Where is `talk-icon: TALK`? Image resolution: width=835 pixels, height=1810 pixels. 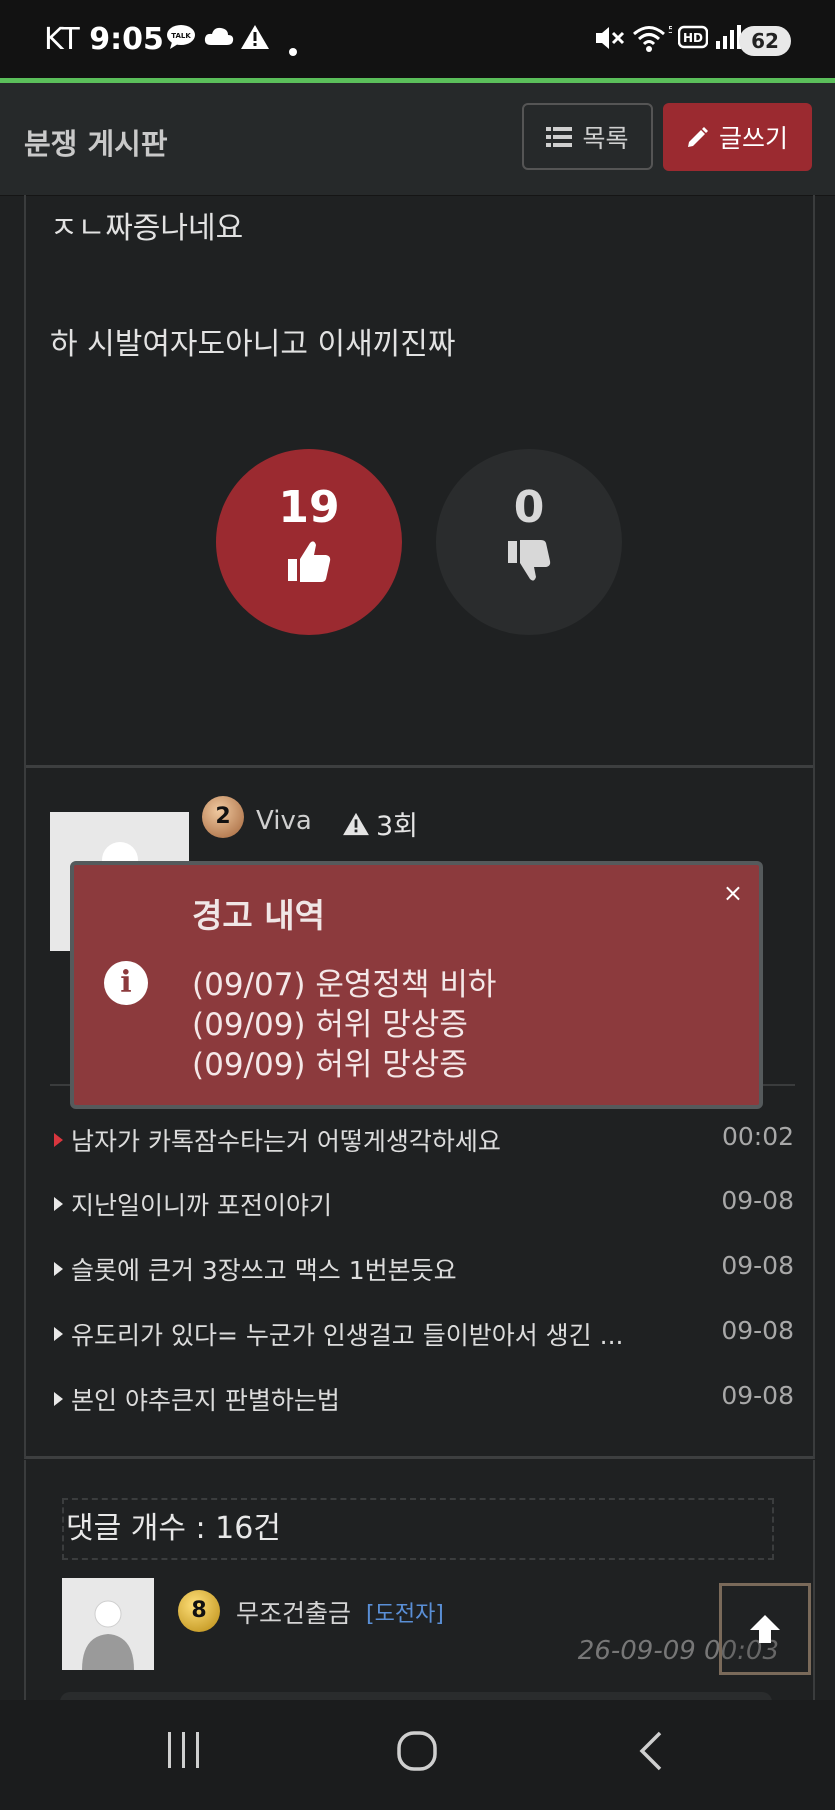 talk-icon: TALK is located at coordinates (181, 40).